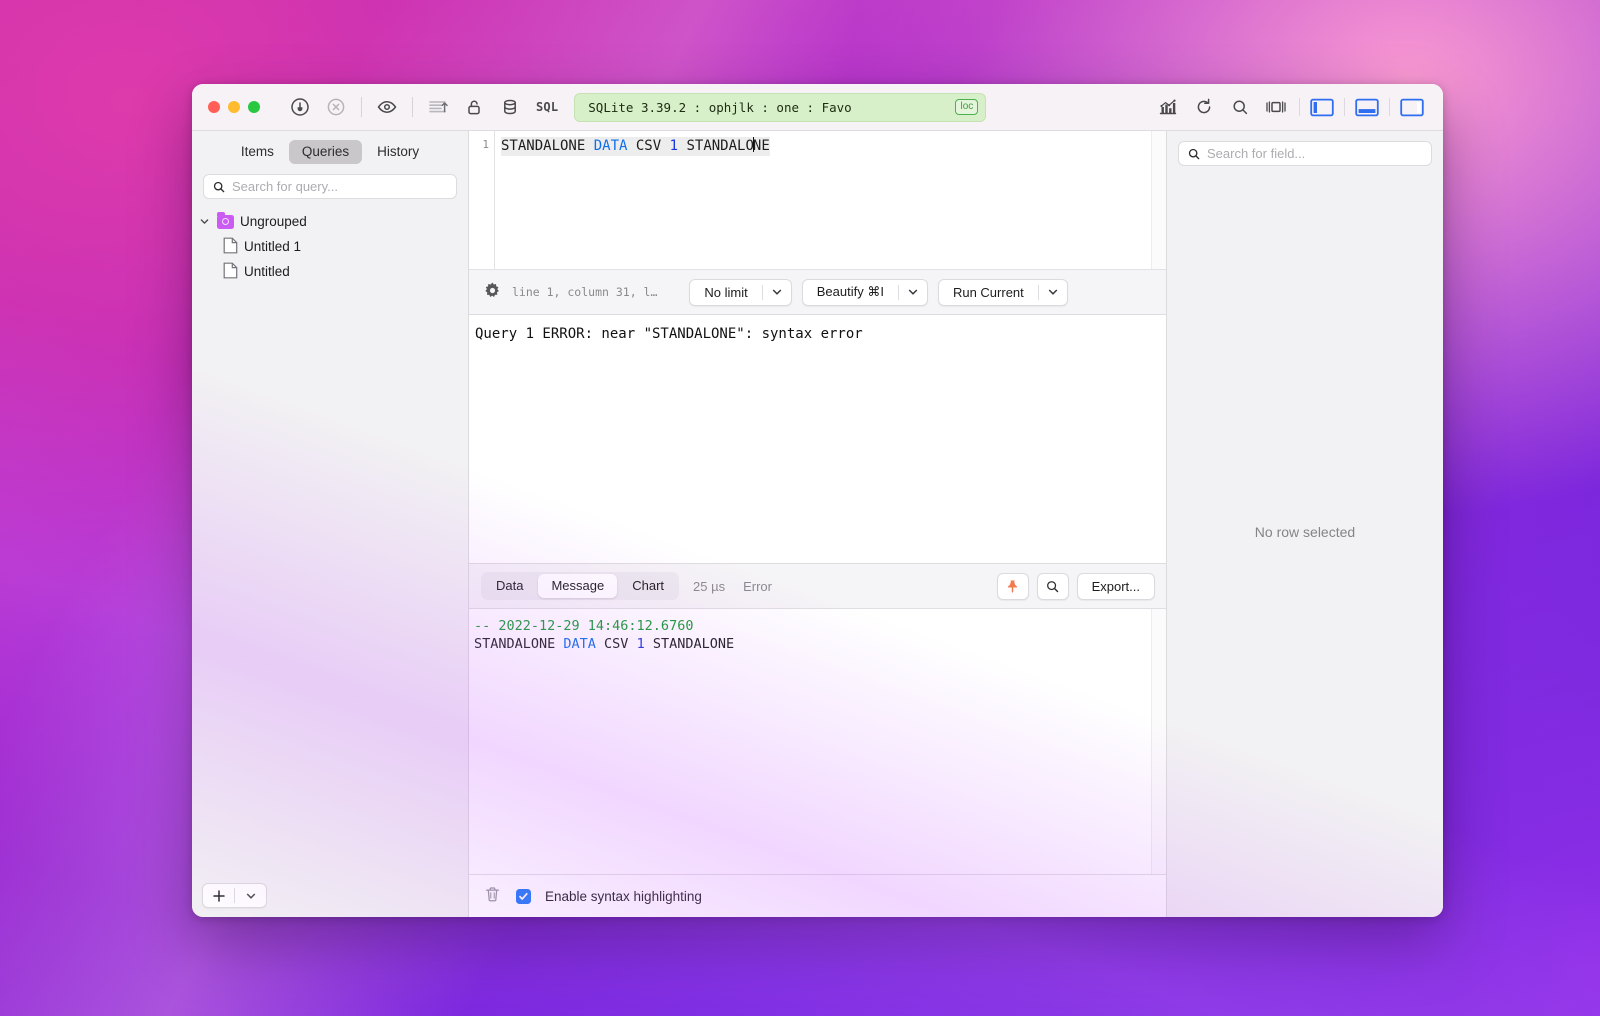 The image size is (1600, 1016). Describe the element at coordinates (438, 107) in the screenshot. I see `indent-icon` at that location.